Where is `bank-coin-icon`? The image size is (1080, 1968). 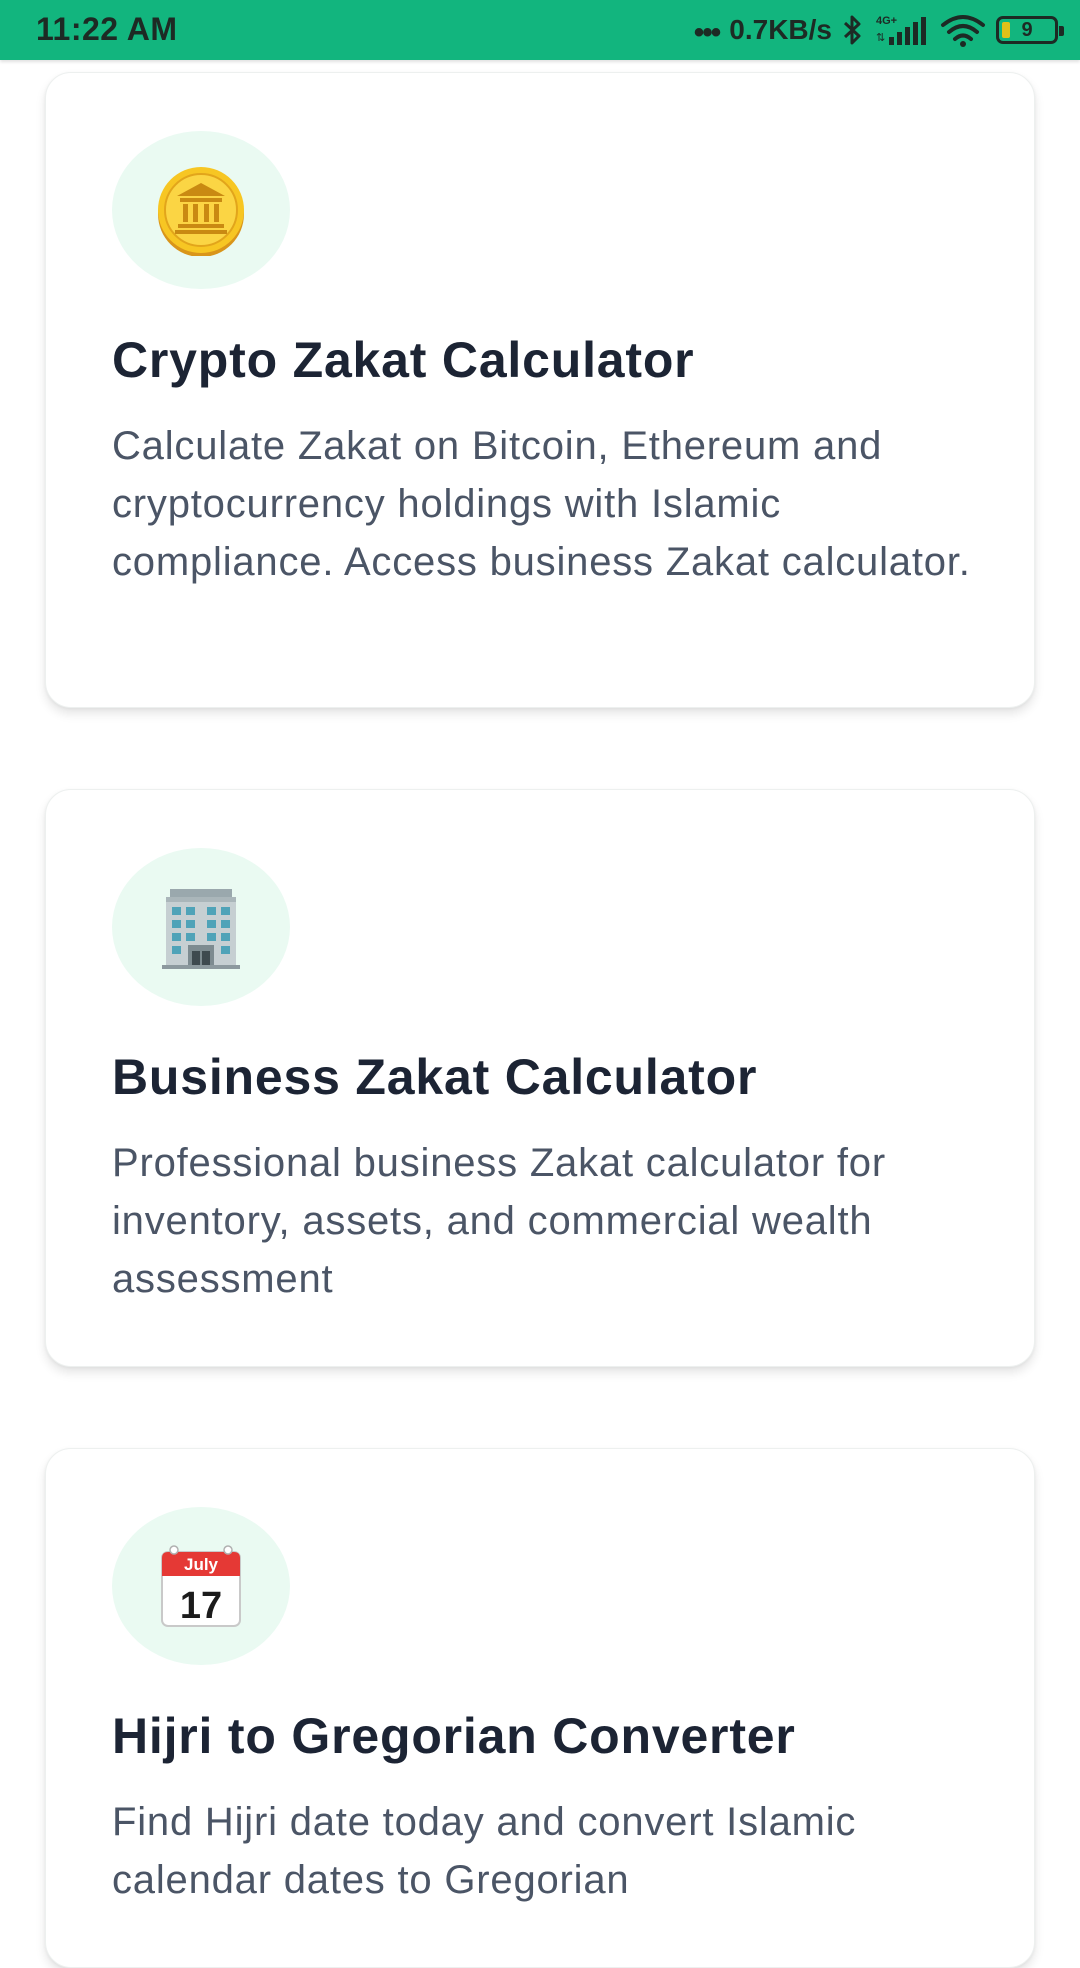 bank-coin-icon is located at coordinates (201, 211).